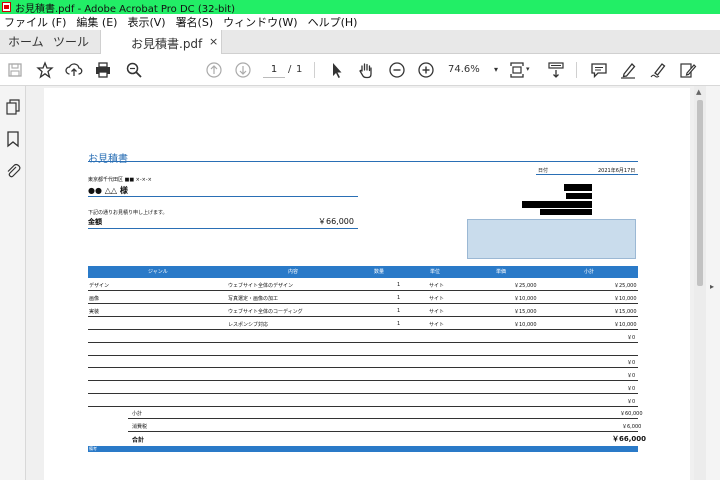 The image size is (720, 480). Describe the element at coordinates (688, 70) in the screenshot. I see `edit-icon` at that location.